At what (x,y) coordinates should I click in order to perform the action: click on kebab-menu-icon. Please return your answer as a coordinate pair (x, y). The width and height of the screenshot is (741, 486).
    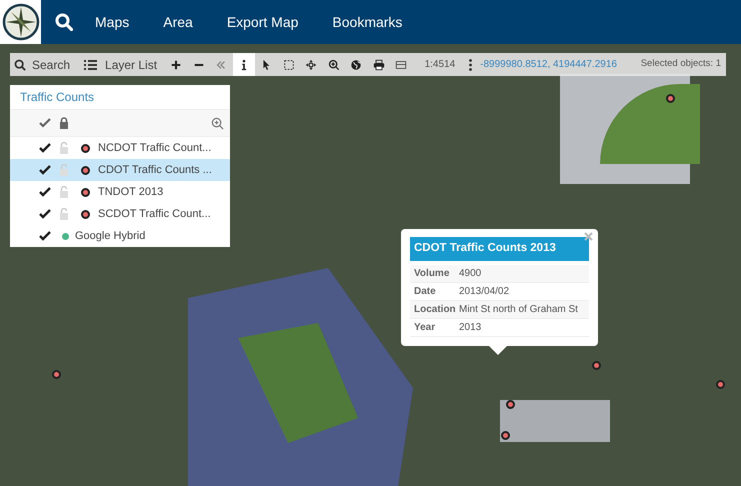
    Looking at the image, I should click on (470, 64).